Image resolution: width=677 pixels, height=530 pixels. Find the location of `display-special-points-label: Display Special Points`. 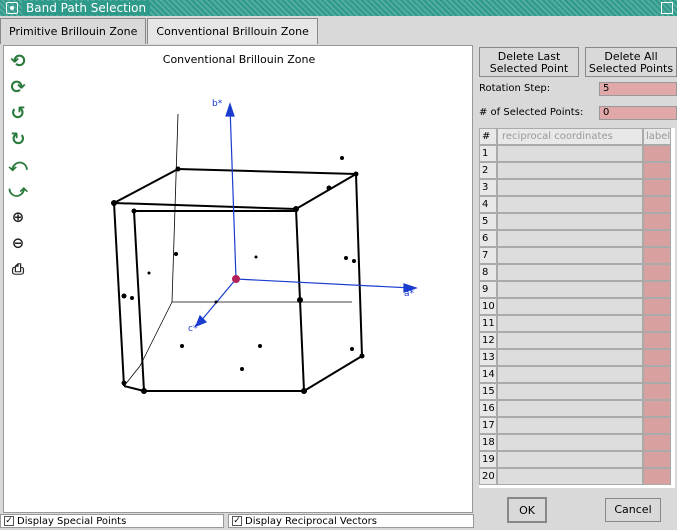

display-special-points-label: Display Special Points is located at coordinates (72, 521).